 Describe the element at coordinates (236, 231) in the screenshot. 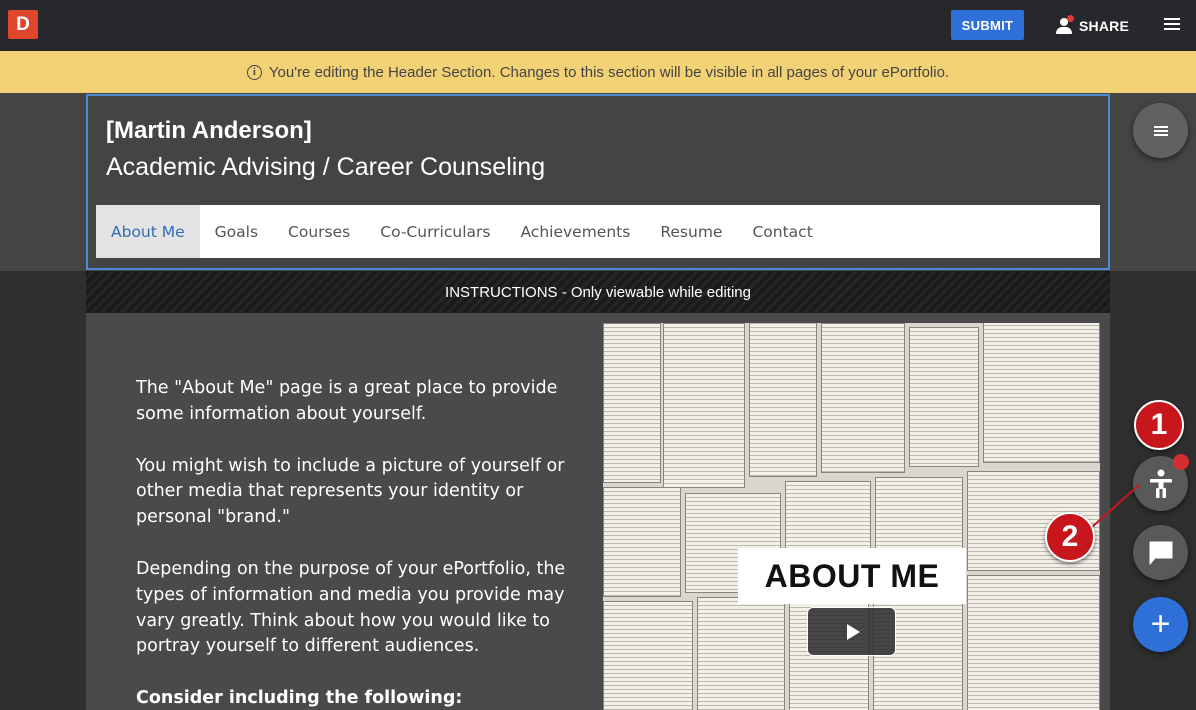

I see `nav-item-goals: Goals` at that location.